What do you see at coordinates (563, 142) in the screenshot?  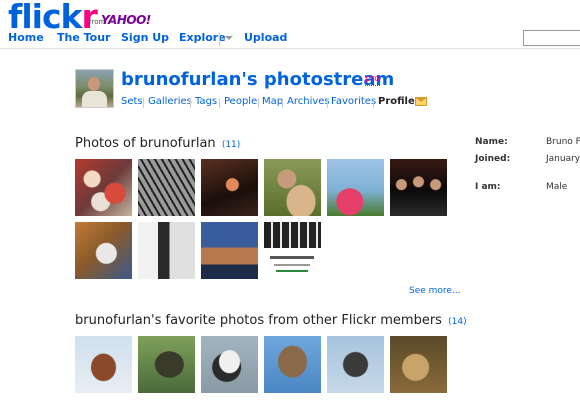 I see `info-name-value: Bruno F` at bounding box center [563, 142].